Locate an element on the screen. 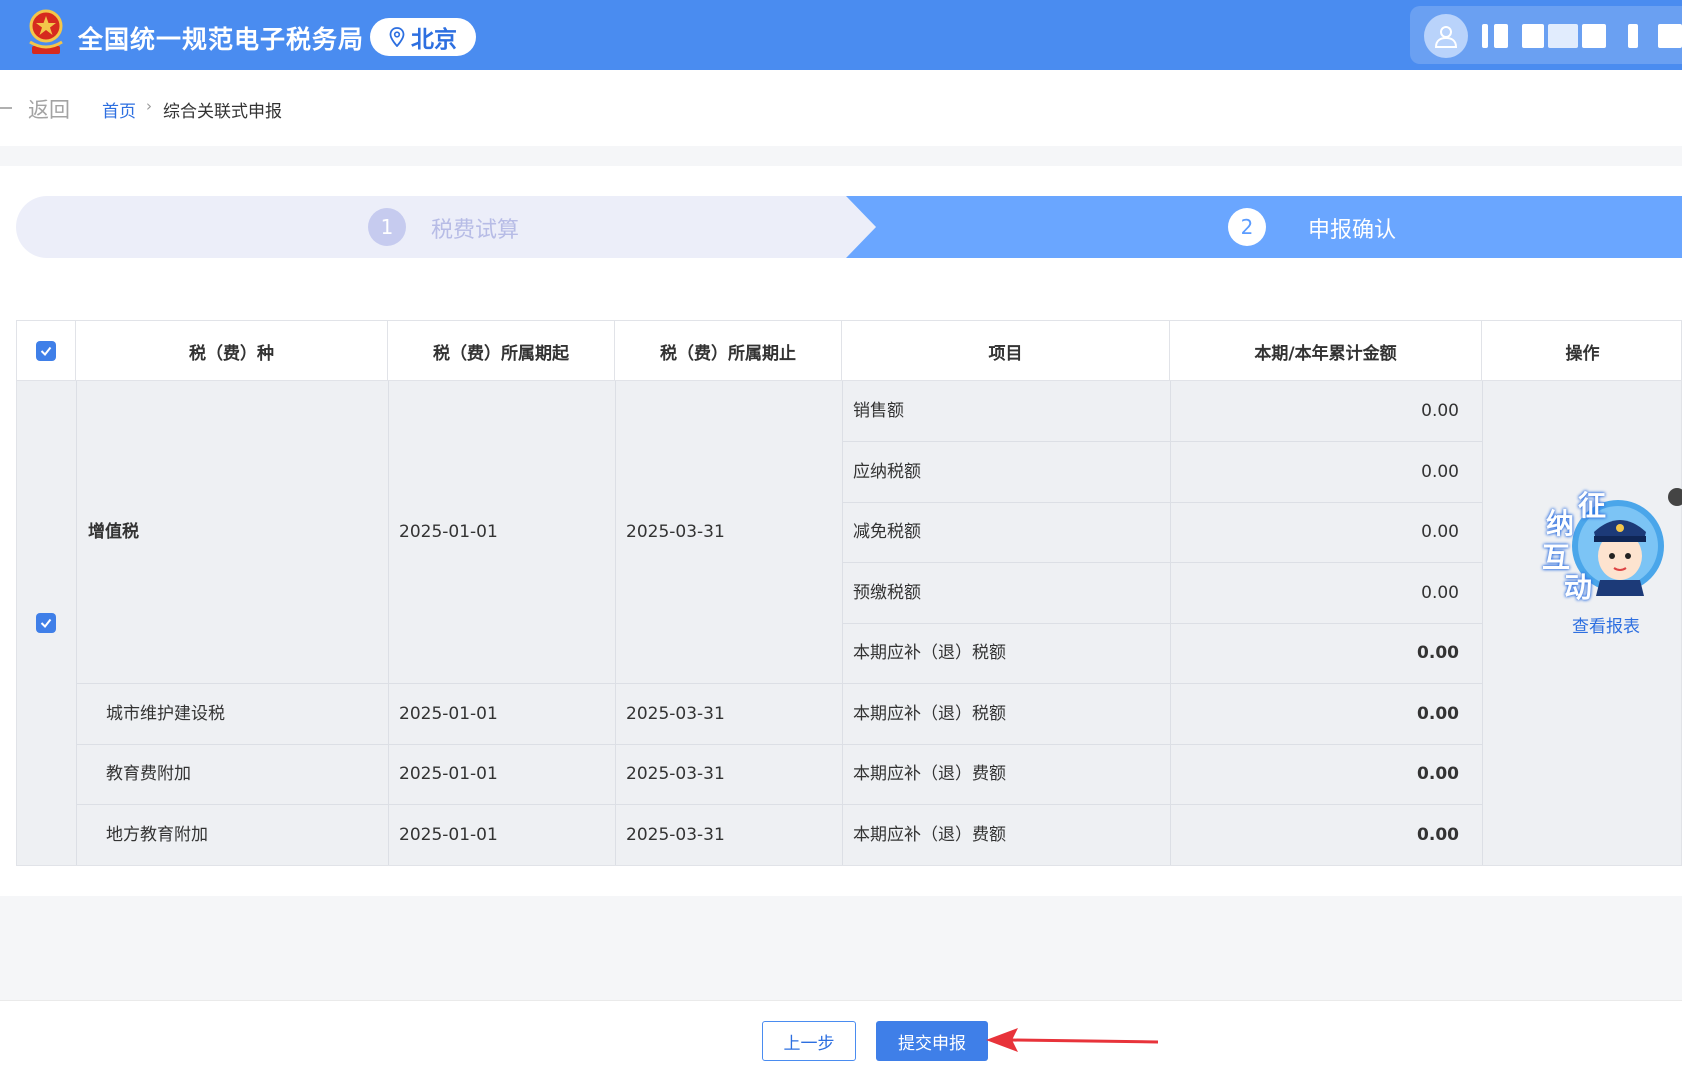  tax-type-education: 教育费附加 is located at coordinates (148, 774).